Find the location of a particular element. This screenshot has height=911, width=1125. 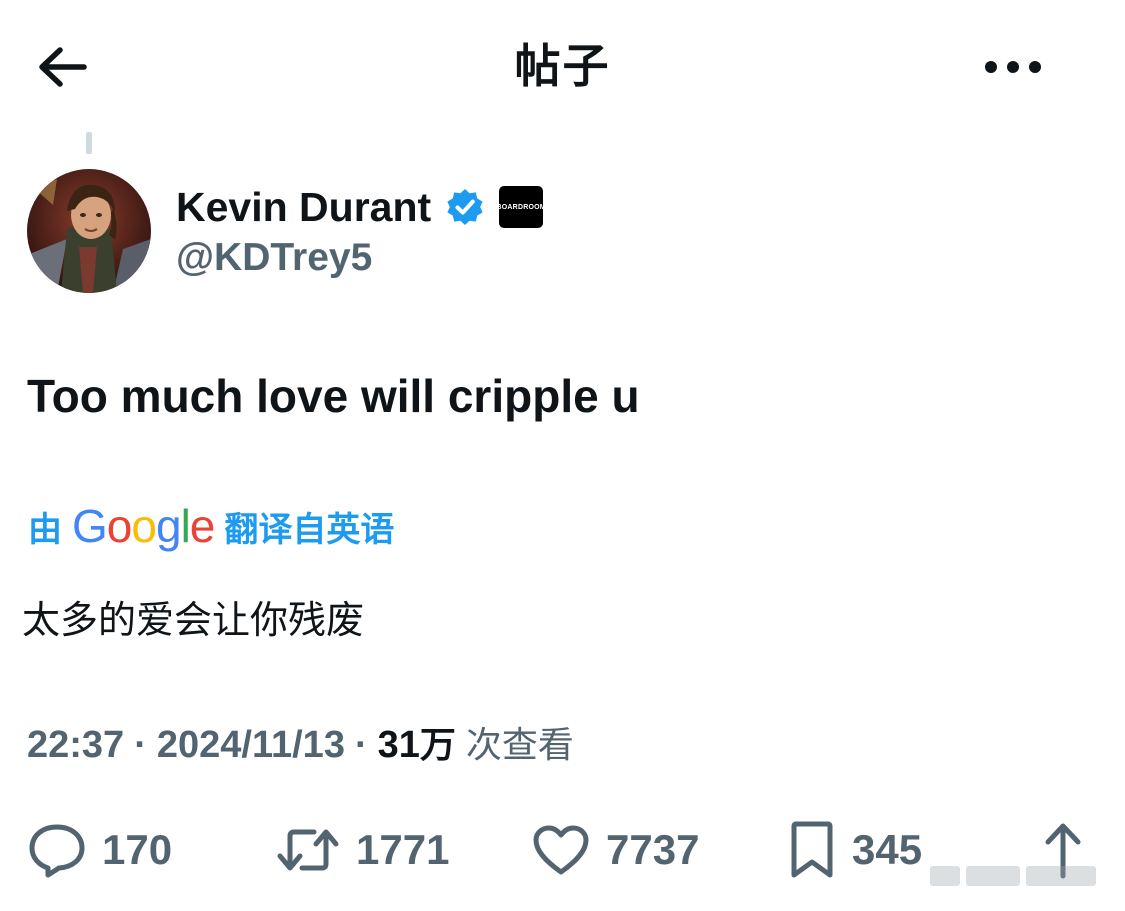

top-bar: 帖子 is located at coordinates (562, 66).